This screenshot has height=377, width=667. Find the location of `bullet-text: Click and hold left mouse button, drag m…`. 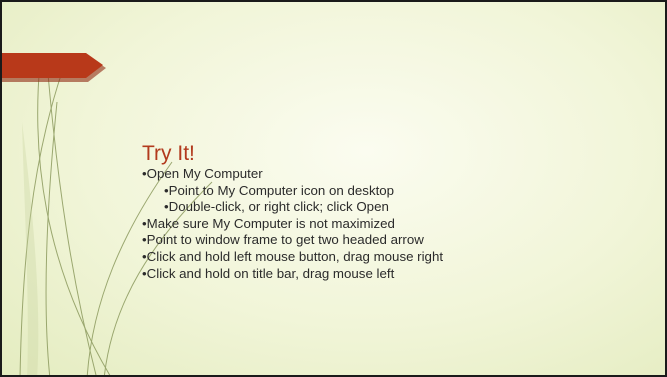

bullet-text: Click and hold left mouse button, drag m… is located at coordinates (295, 256).